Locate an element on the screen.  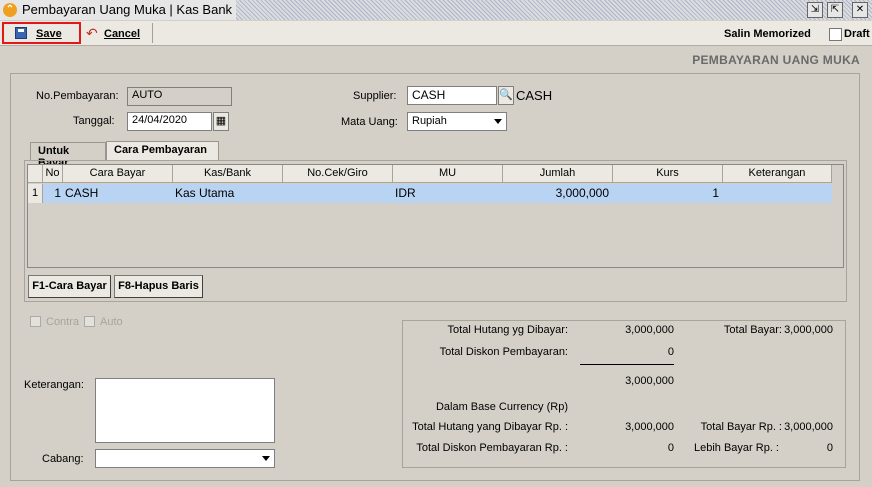
search-icon: 🔍 is located at coordinates (506, 95).